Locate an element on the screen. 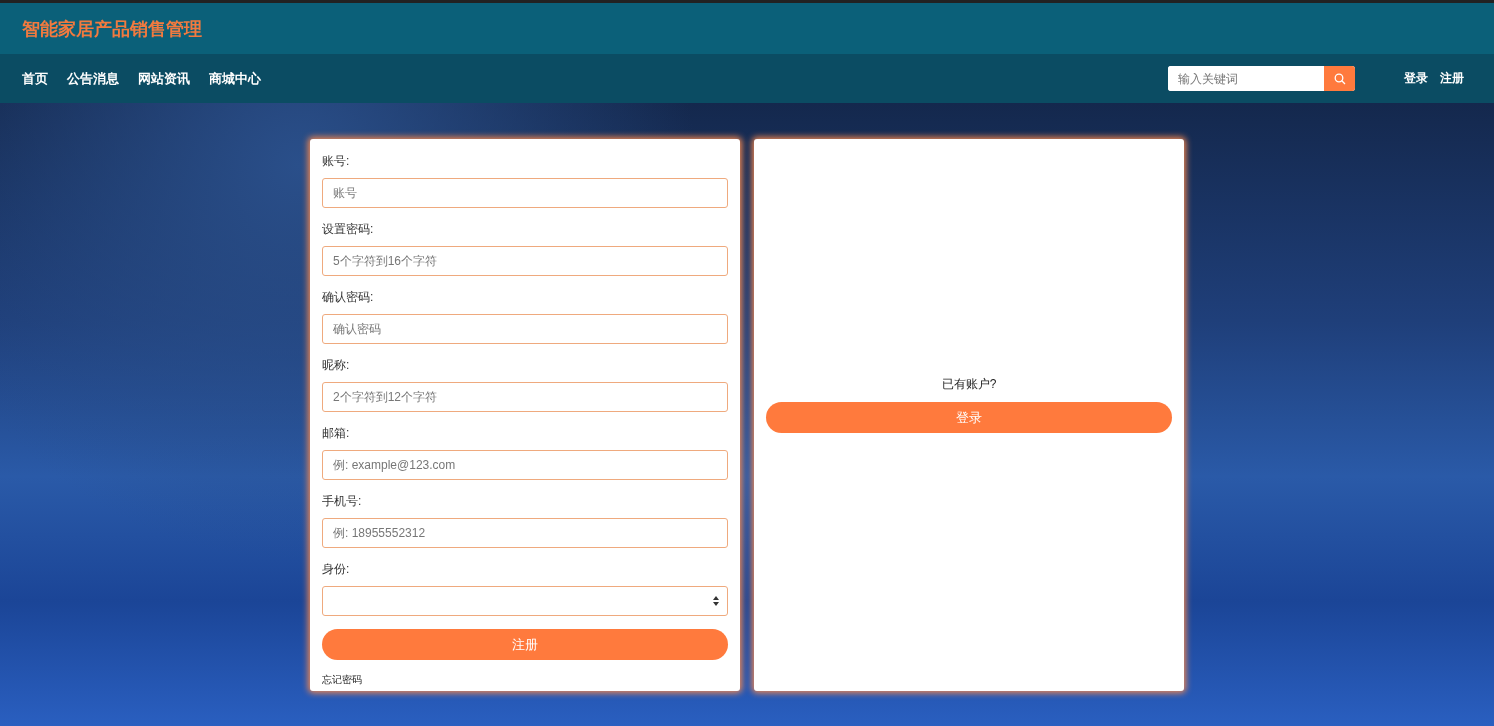  field-label: 手机号: is located at coordinates (342, 501).